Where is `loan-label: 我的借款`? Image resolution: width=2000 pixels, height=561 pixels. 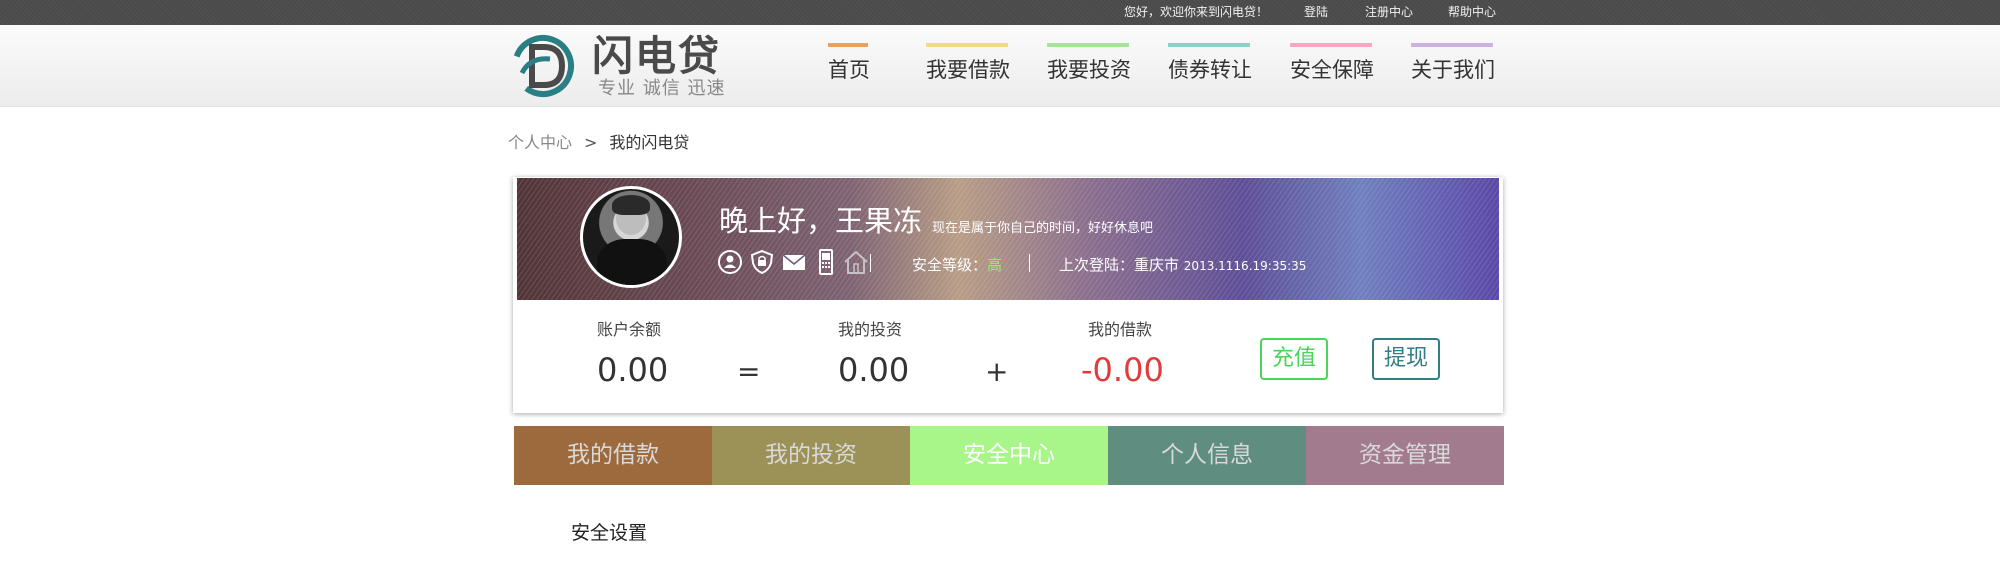
loan-label: 我的借款 is located at coordinates (1120, 329).